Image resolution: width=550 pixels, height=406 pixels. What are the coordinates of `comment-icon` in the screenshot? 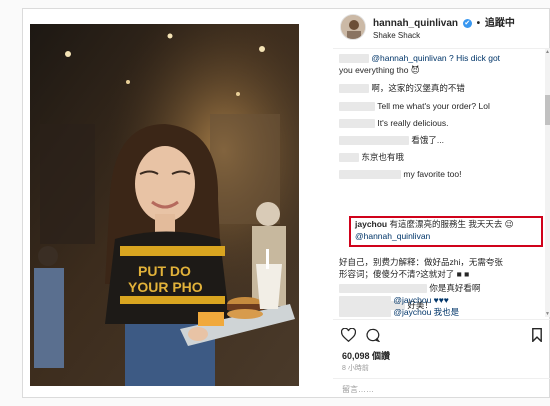 It's located at (373, 337).